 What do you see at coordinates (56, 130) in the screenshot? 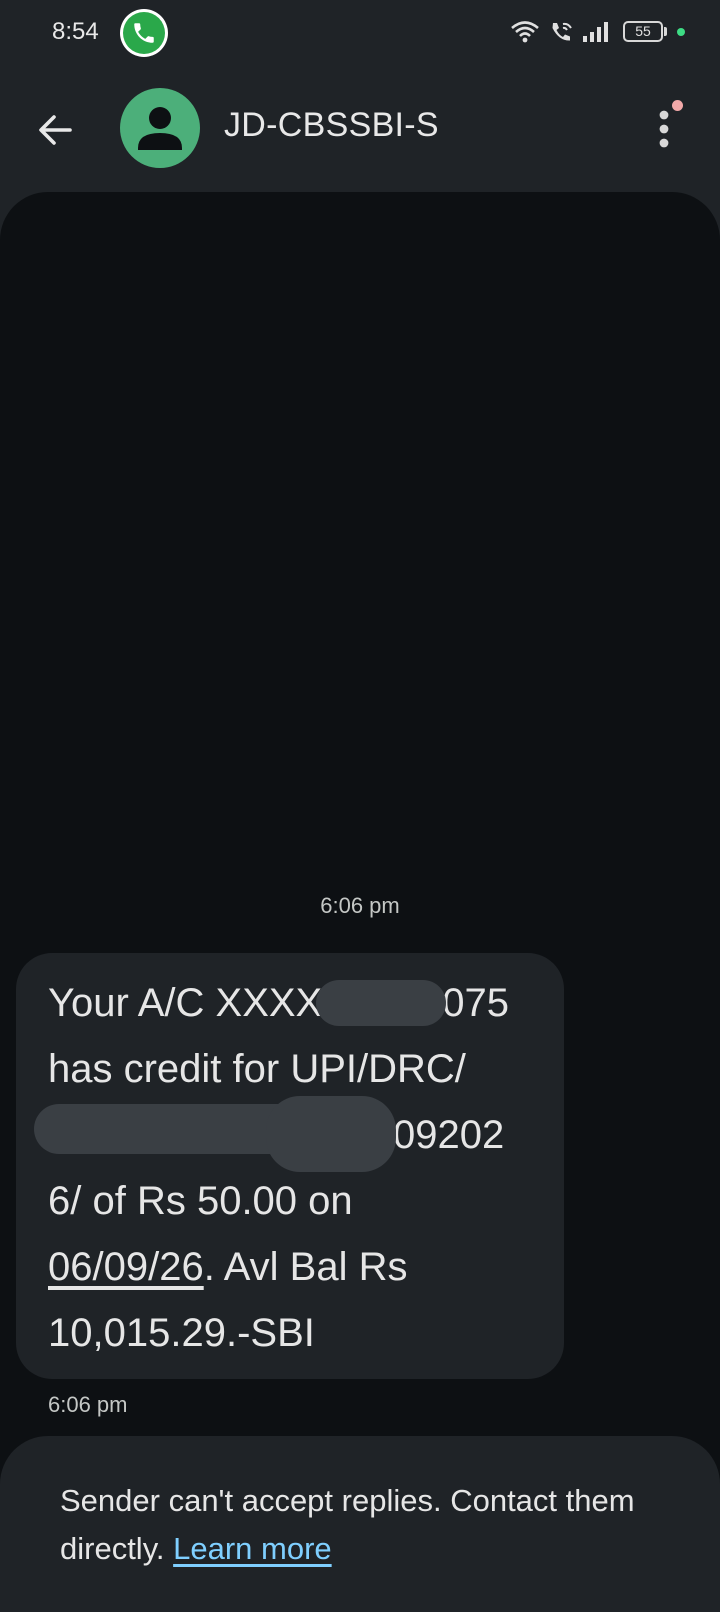
I see `back-arrow-icon` at bounding box center [56, 130].